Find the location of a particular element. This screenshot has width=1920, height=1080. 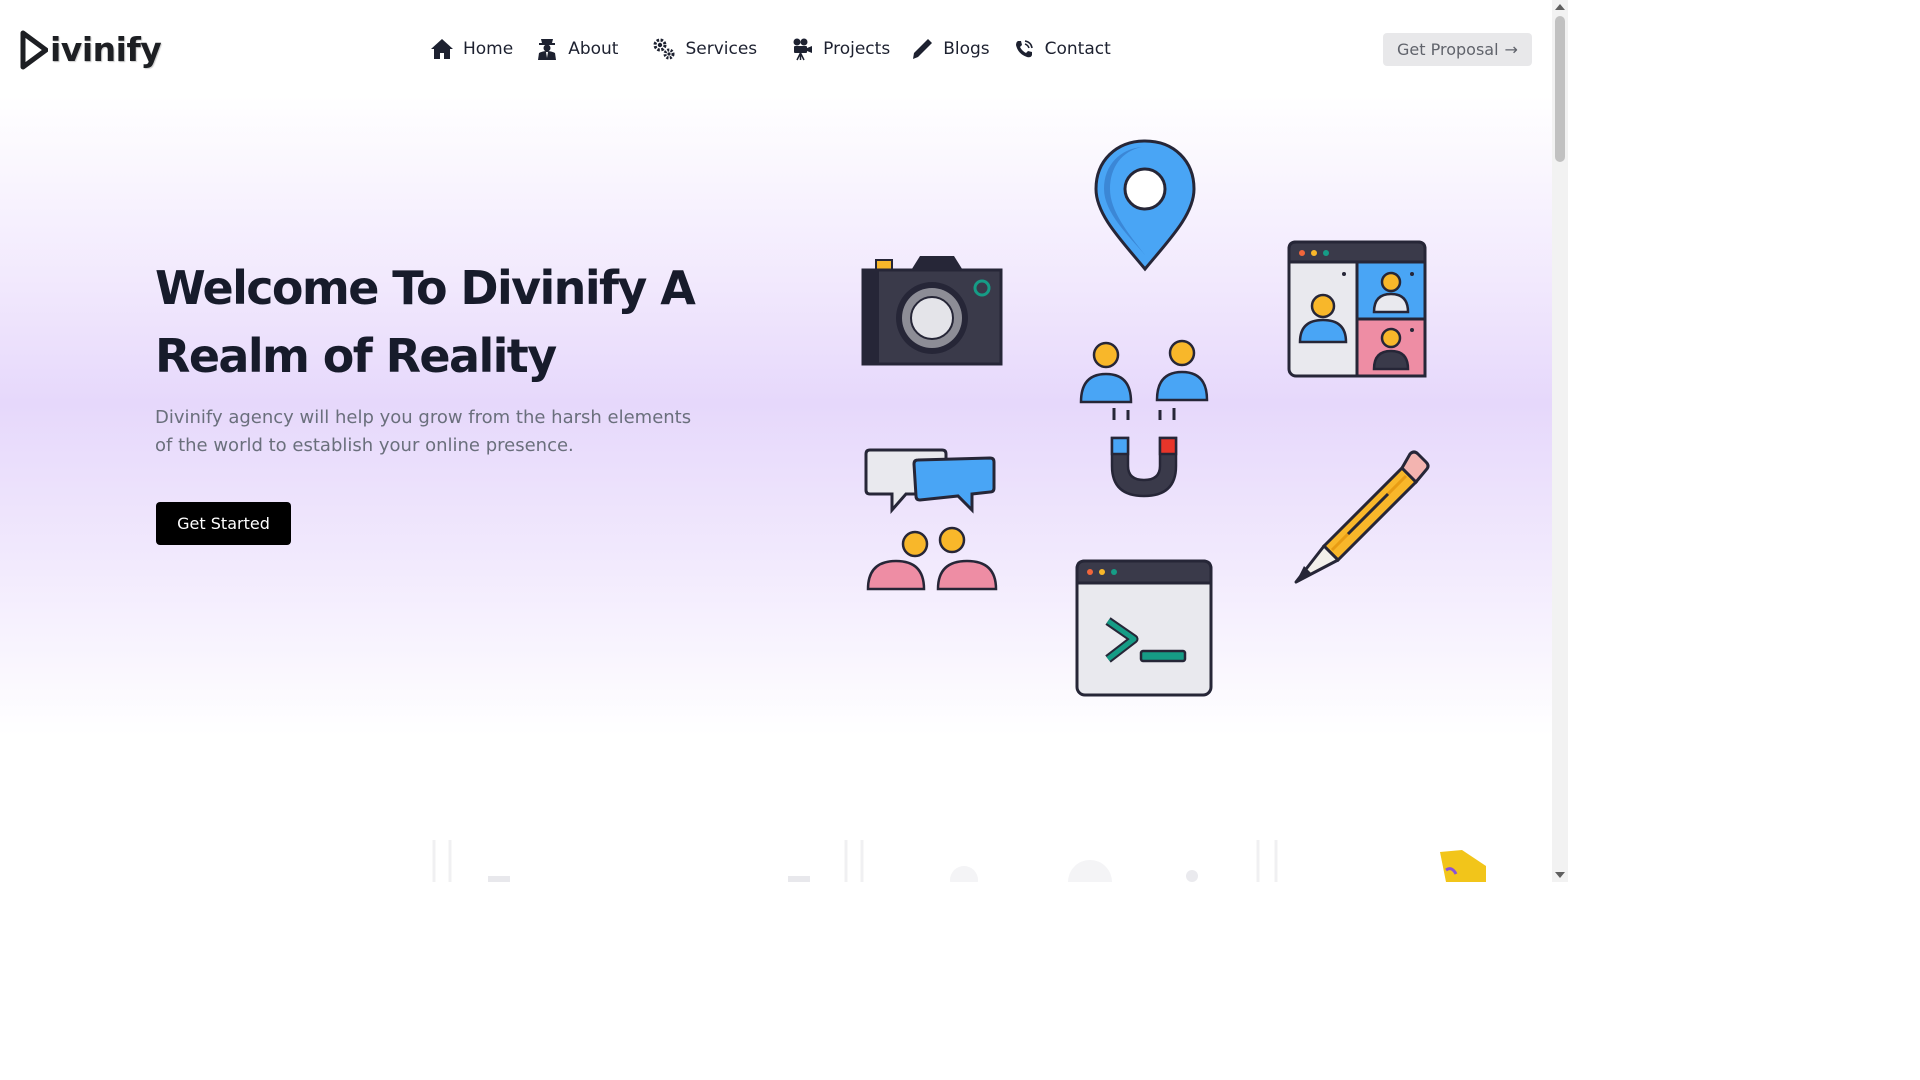

terminal-icon is located at coordinates (1144, 628).